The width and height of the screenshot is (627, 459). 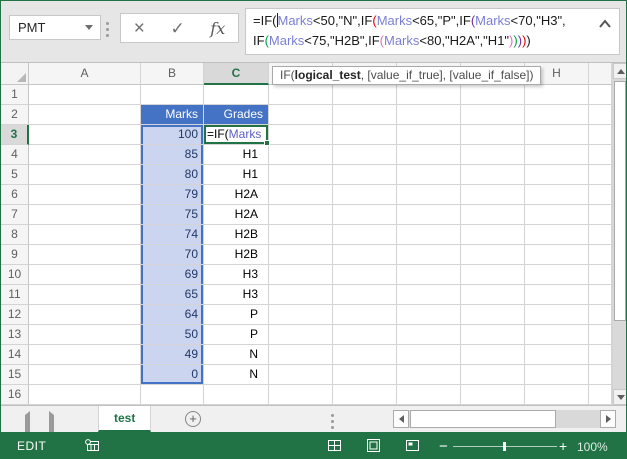 What do you see at coordinates (85, 195) in the screenshot?
I see `cell-A6` at bounding box center [85, 195].